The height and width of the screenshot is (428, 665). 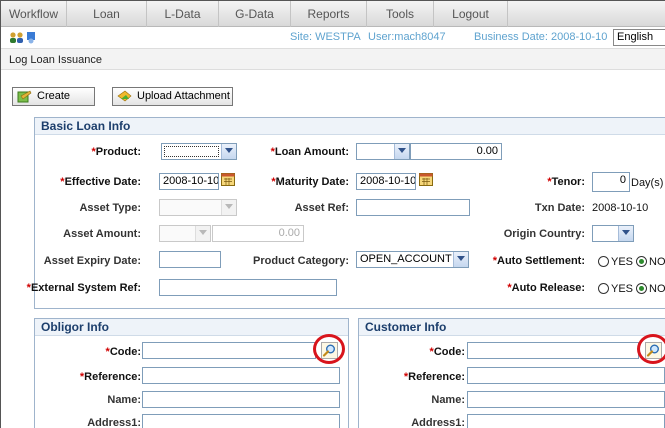 What do you see at coordinates (124, 96) in the screenshot?
I see `upload-icon` at bounding box center [124, 96].